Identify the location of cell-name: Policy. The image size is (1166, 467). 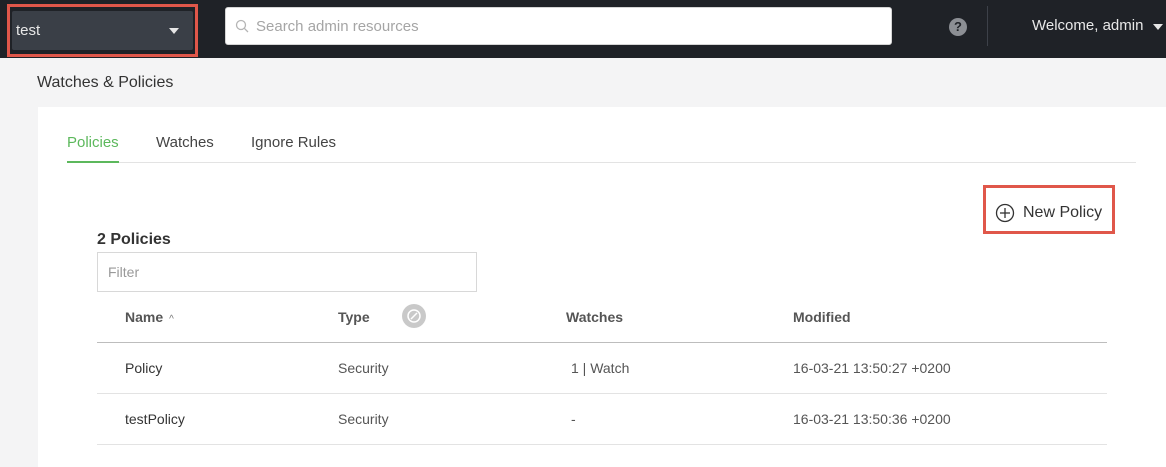
(143, 368).